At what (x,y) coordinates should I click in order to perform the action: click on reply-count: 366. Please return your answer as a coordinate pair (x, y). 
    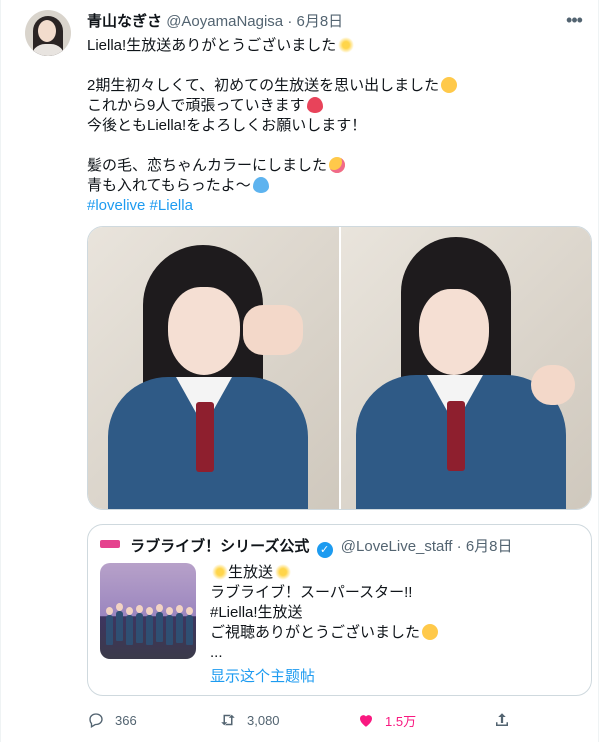
    Looking at the image, I should click on (126, 720).